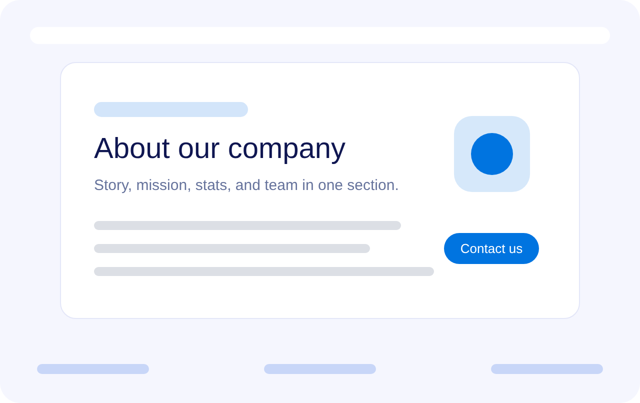  Describe the element at coordinates (491, 154) in the screenshot. I see `circle-icon` at that location.